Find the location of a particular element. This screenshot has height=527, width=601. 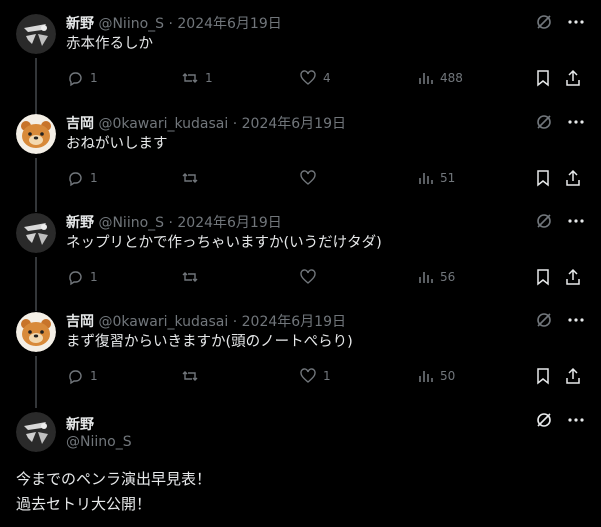

views-button: 488 is located at coordinates (439, 78).